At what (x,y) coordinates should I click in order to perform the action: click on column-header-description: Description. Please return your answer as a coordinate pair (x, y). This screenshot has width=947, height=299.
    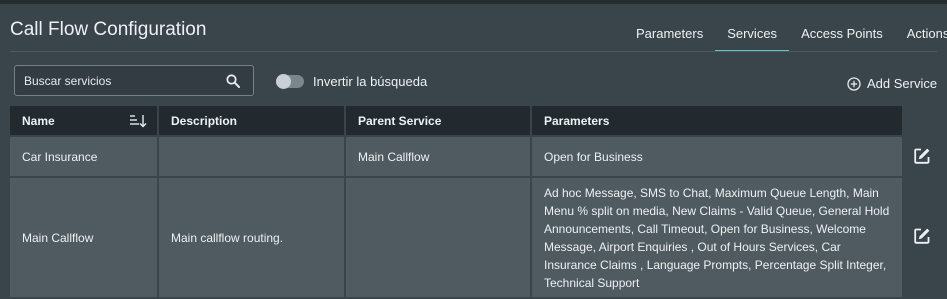
    Looking at the image, I should click on (252, 120).